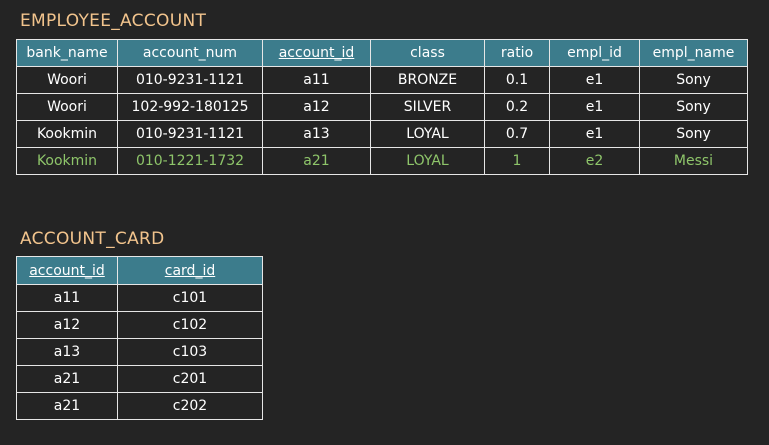  I want to click on table-row: a21 c201, so click(139, 379).